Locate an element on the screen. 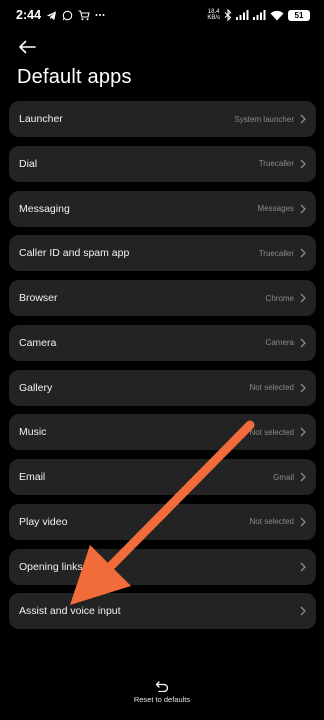 Image resolution: width=324 pixels, height=720 pixels. item-label: Camera is located at coordinates (38, 342).